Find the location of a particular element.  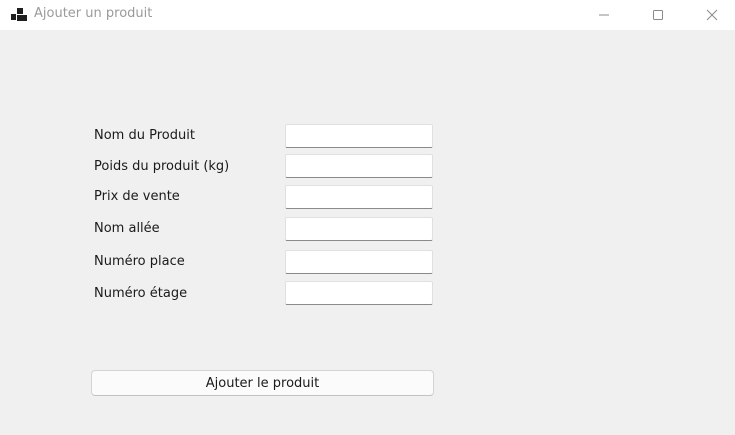

maximize-button is located at coordinates (658, 15).